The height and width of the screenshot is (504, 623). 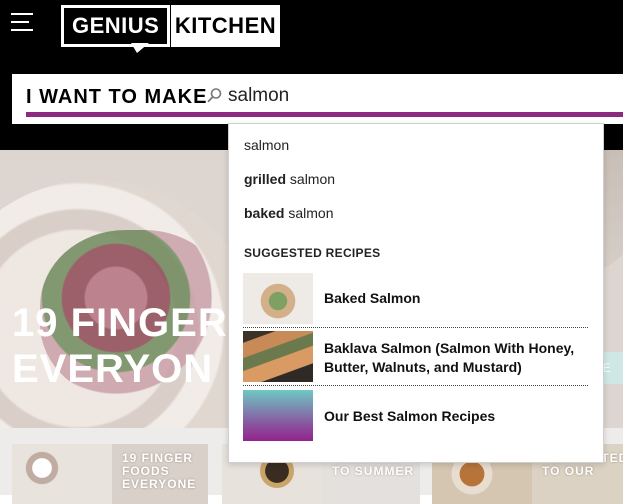 I want to click on search-prompt-label: I WANT TO MAKE, so click(x=117, y=97).